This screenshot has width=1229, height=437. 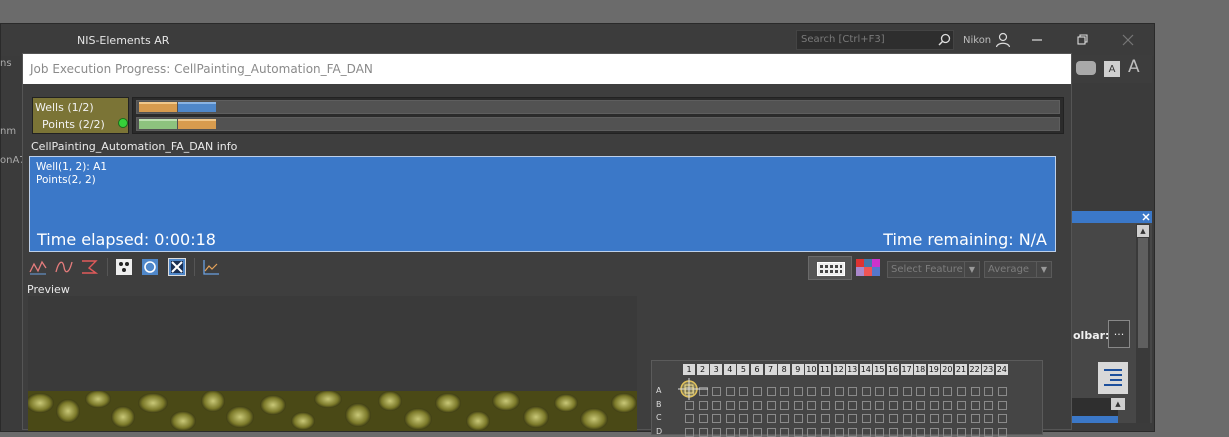 What do you see at coordinates (717, 391) in the screenshot?
I see `plate-well-A3` at bounding box center [717, 391].